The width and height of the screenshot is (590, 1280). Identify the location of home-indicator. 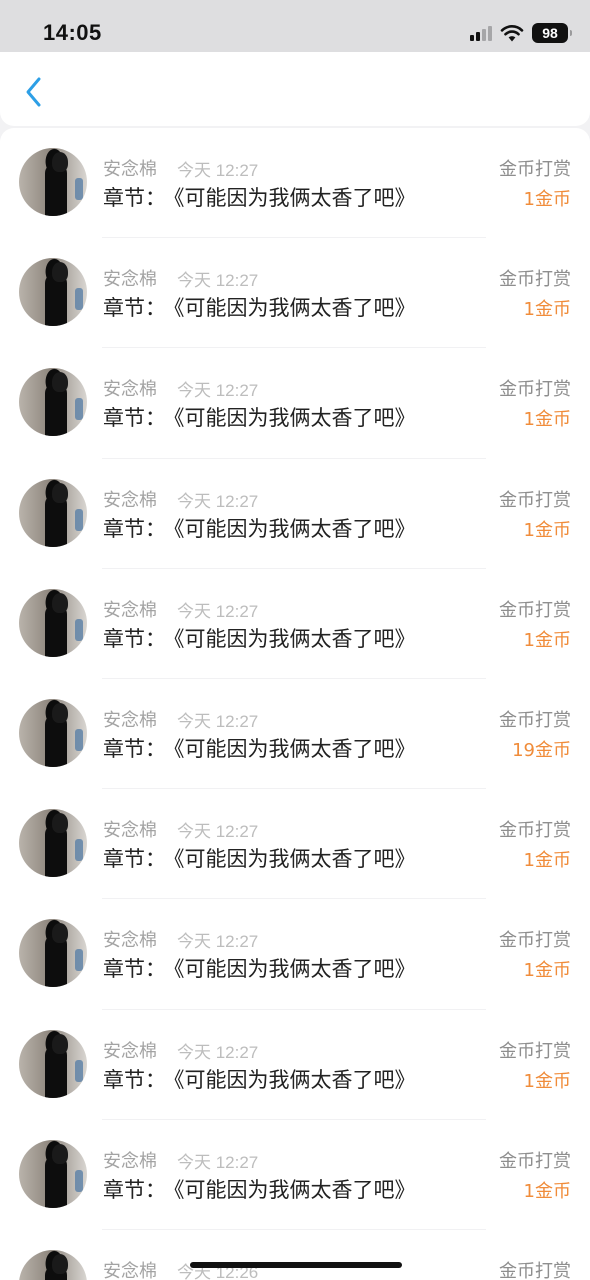
(296, 1265).